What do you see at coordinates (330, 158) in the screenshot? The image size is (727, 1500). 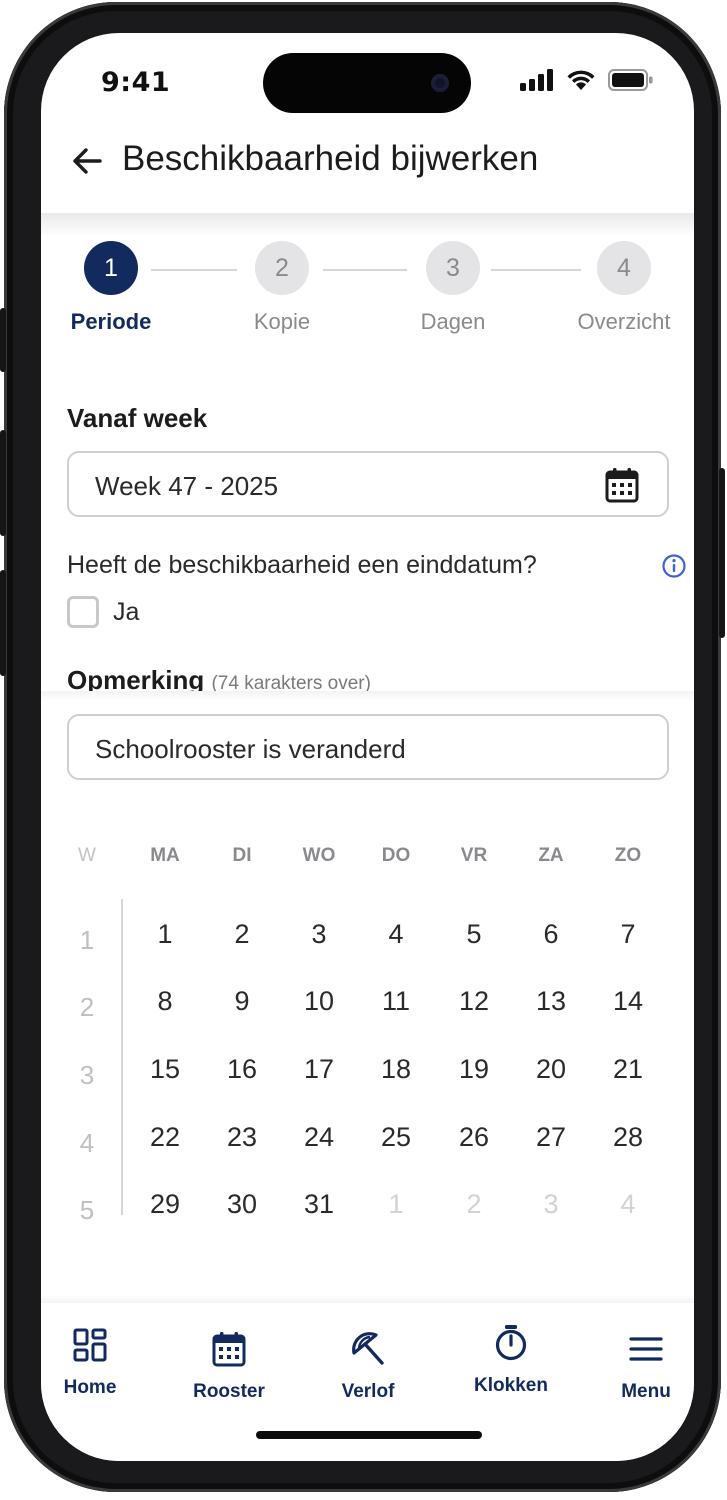 I see `page-title: Beschikbaarheid bijwerken` at bounding box center [330, 158].